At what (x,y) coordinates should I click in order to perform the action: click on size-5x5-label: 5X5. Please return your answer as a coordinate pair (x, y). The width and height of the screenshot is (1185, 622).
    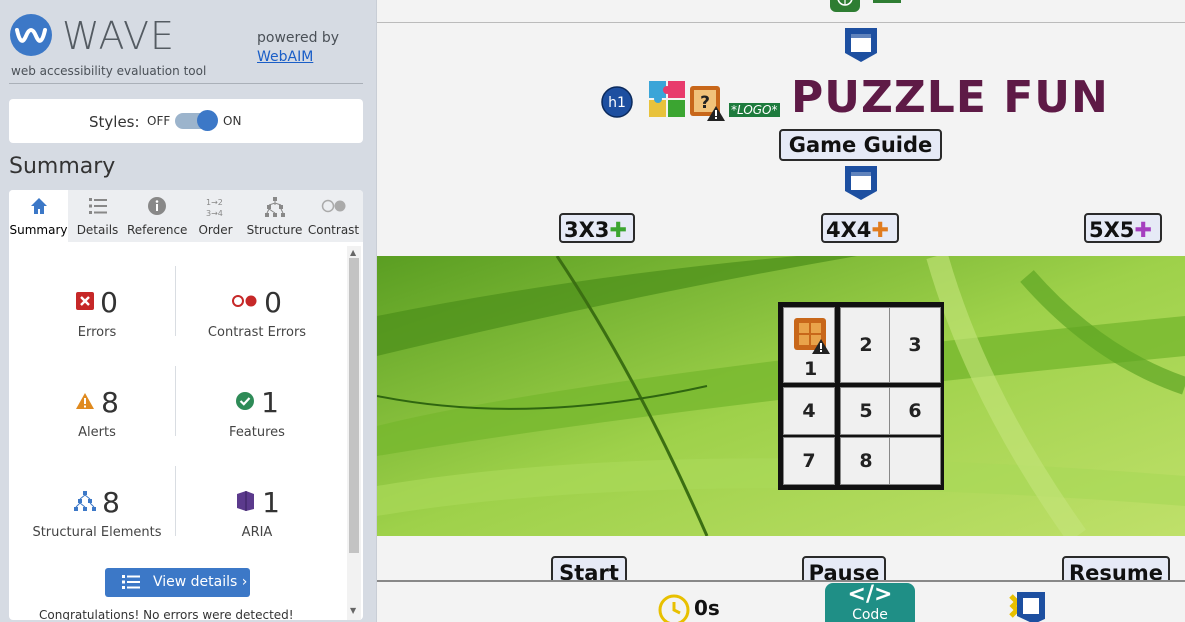
    Looking at the image, I should click on (1112, 230).